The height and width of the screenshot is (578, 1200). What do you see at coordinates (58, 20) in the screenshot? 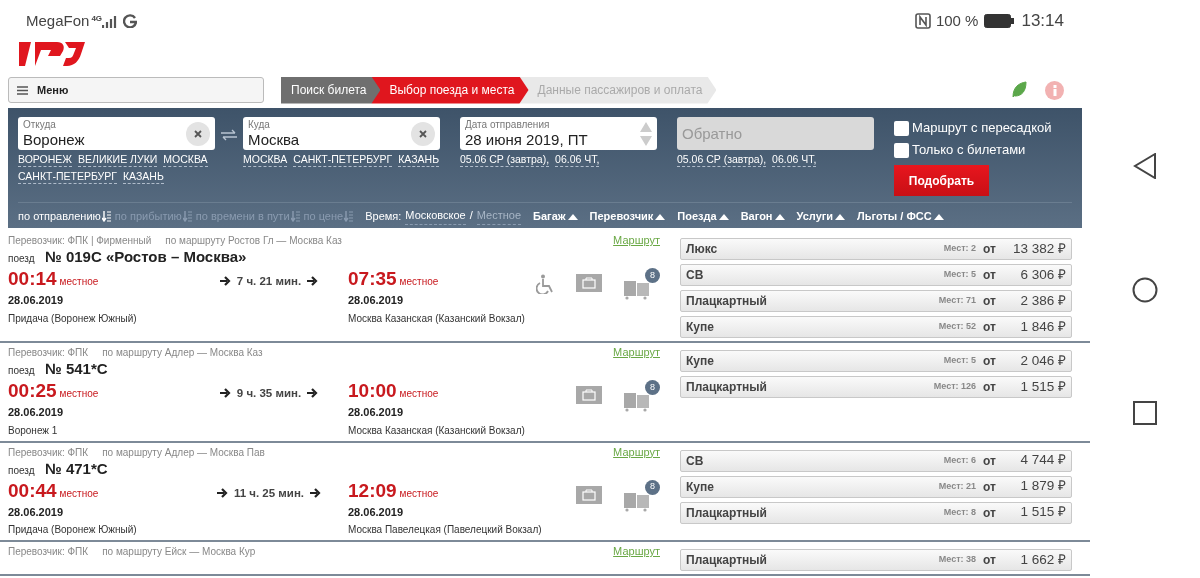
I see `carrier-name: MegaFon` at bounding box center [58, 20].